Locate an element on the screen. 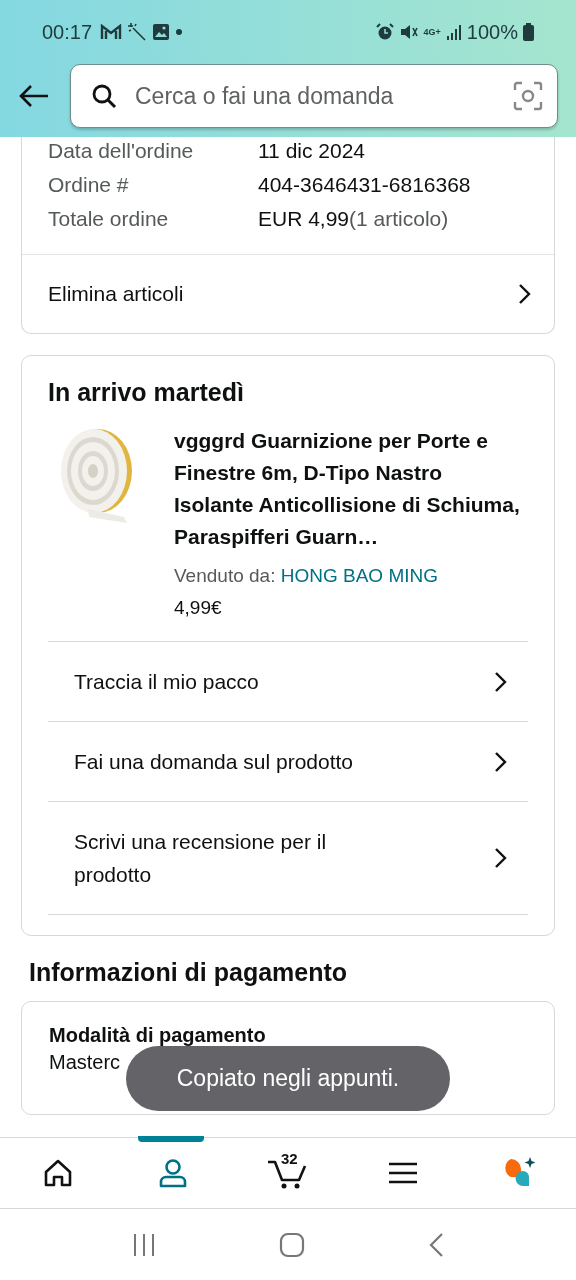  order-label: Totale ordine is located at coordinates (109, 219).